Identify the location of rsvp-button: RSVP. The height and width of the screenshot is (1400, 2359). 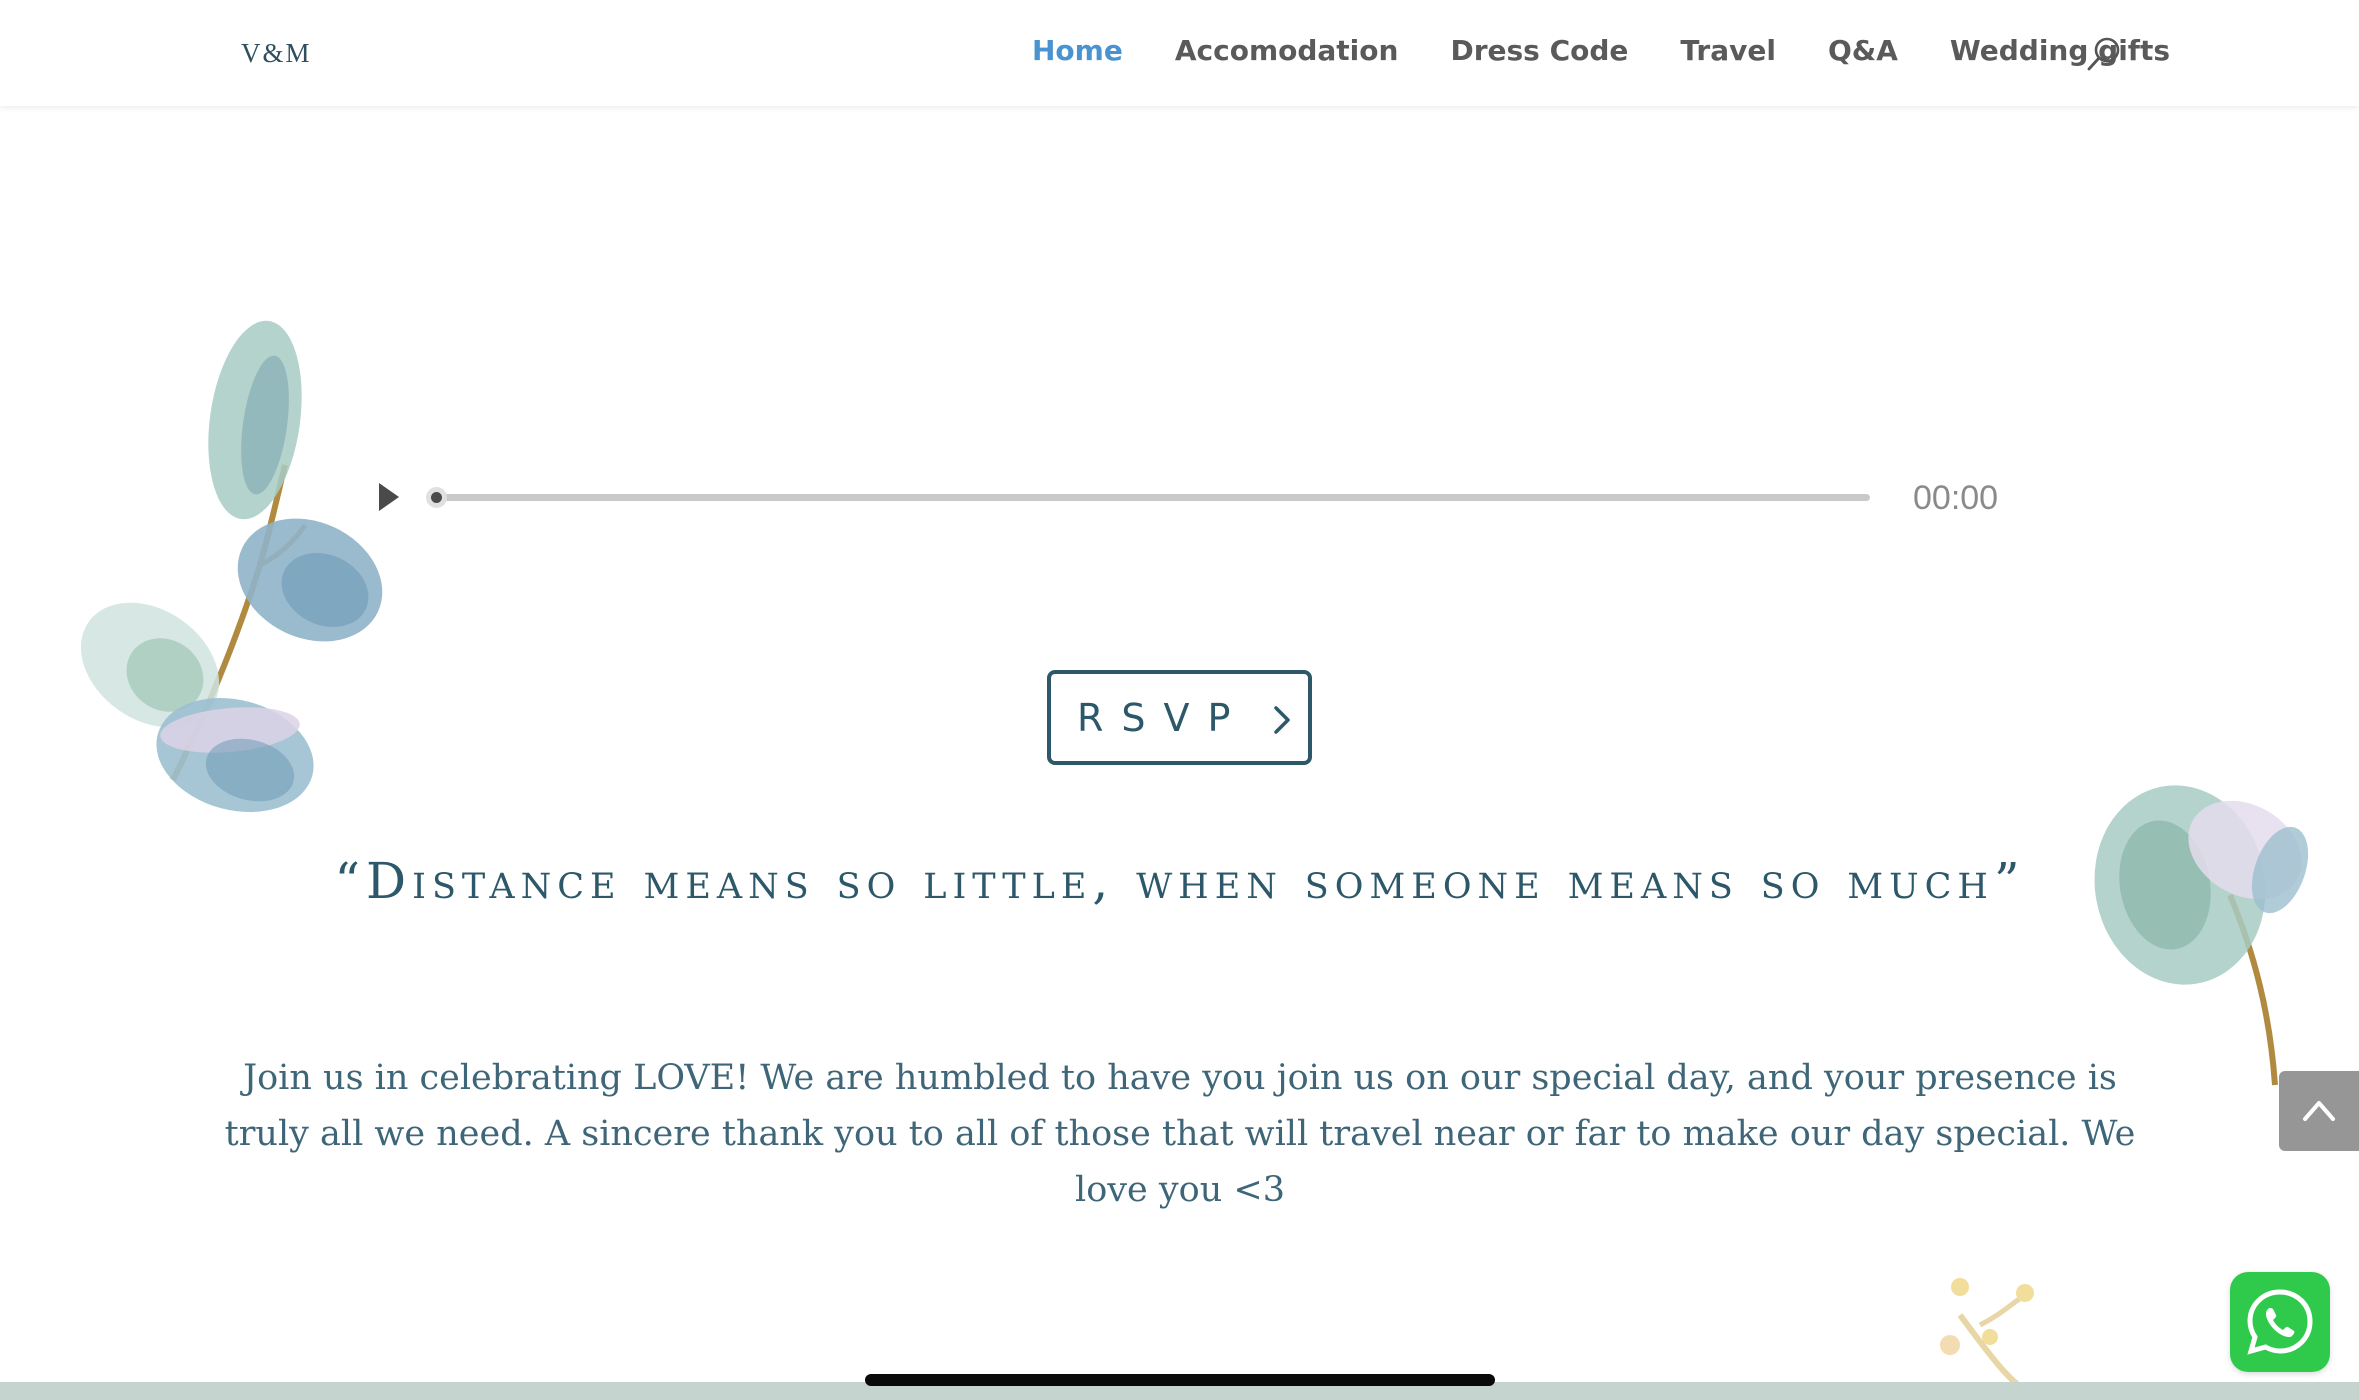
(1179, 717).